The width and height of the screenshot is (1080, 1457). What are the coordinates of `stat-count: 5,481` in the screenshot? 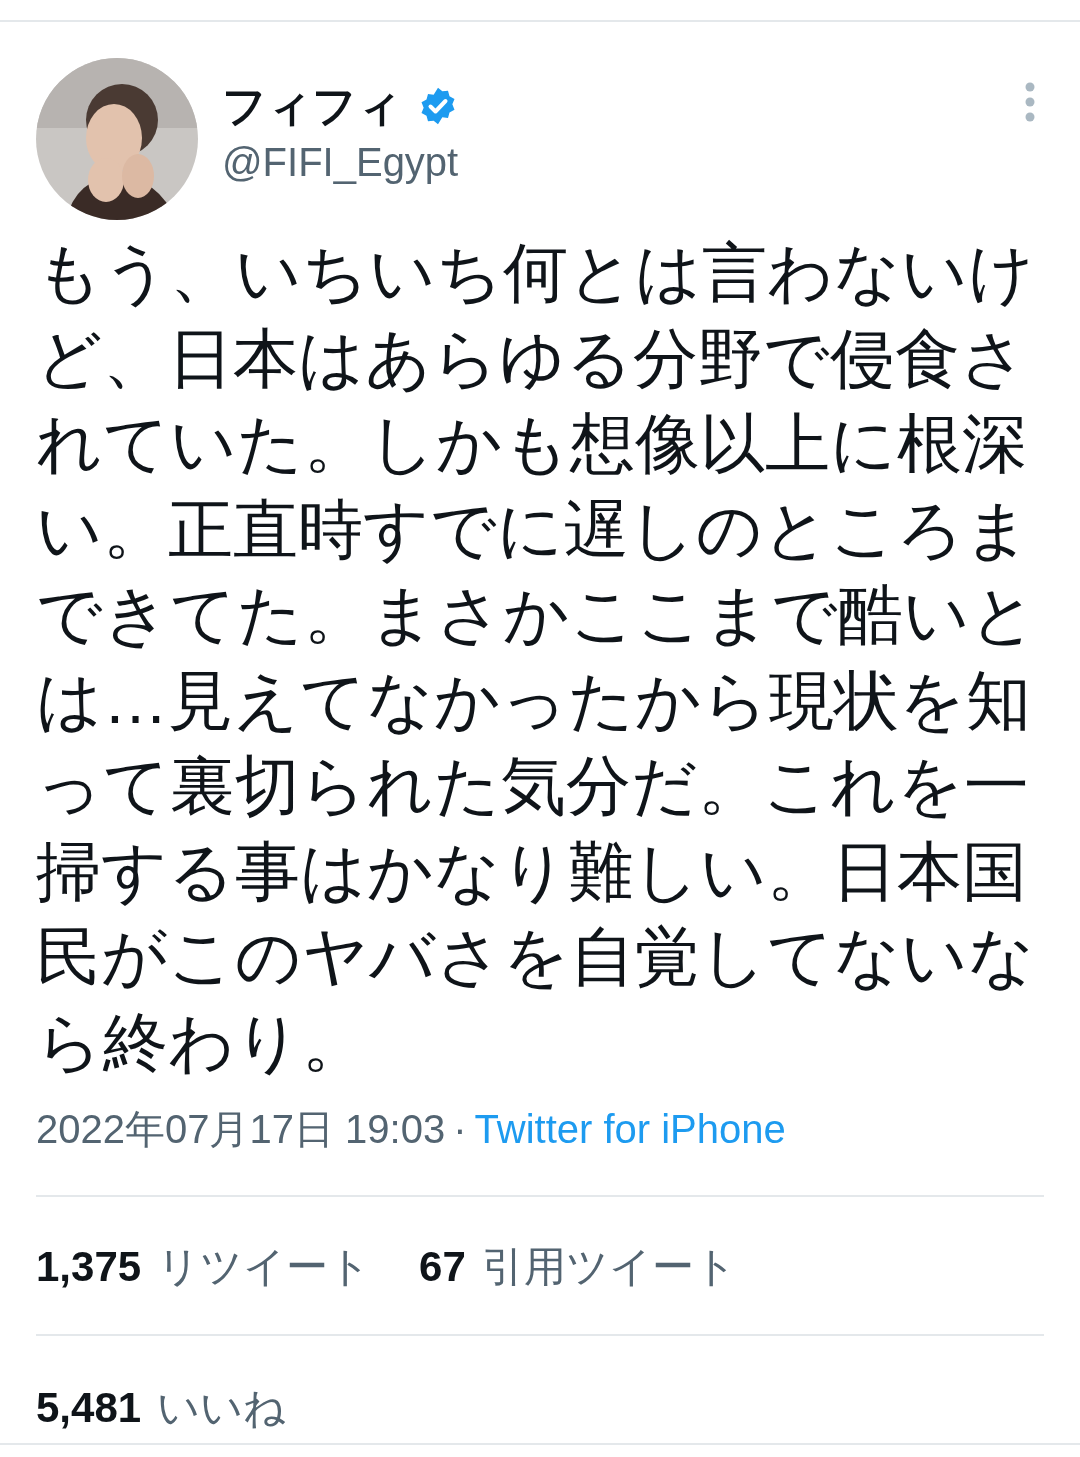 It's located at (89, 1408).